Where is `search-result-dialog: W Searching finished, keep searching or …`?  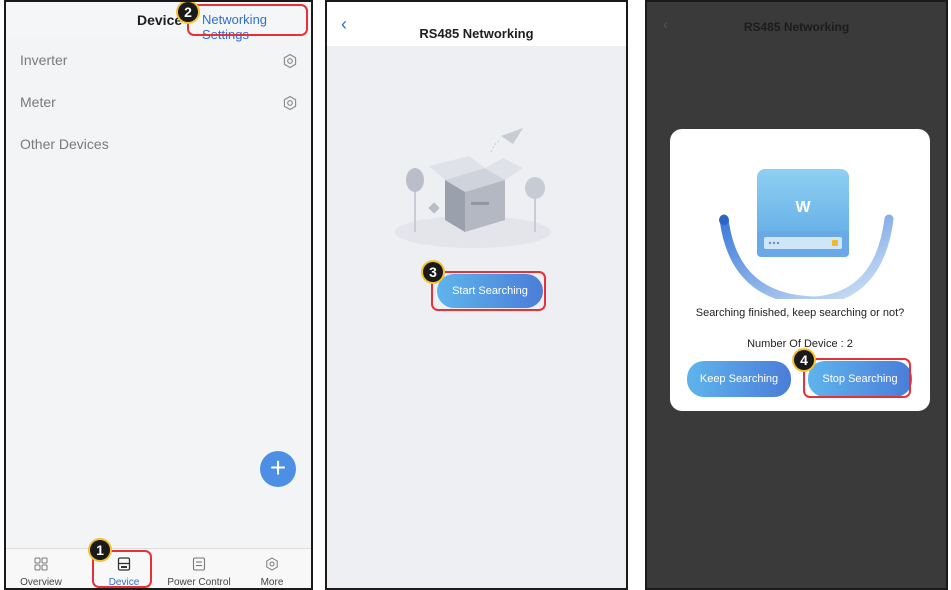
search-result-dialog: W Searching finished, keep searching or … is located at coordinates (800, 270).